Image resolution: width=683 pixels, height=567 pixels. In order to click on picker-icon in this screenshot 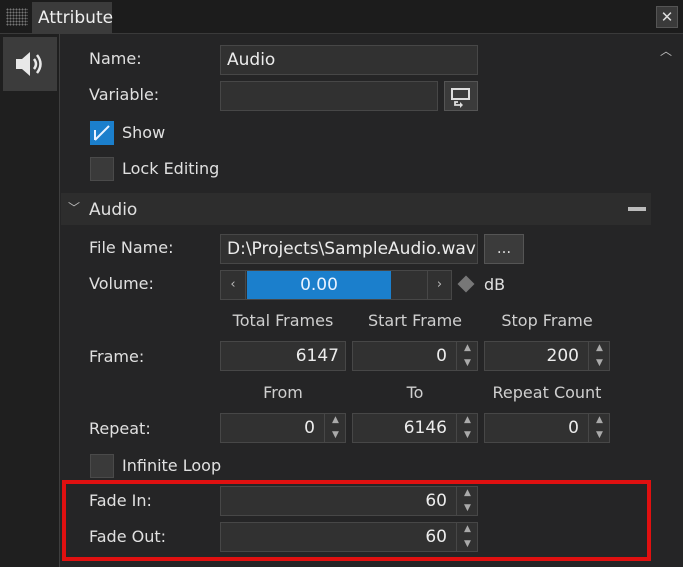, I will do `click(460, 98)`.